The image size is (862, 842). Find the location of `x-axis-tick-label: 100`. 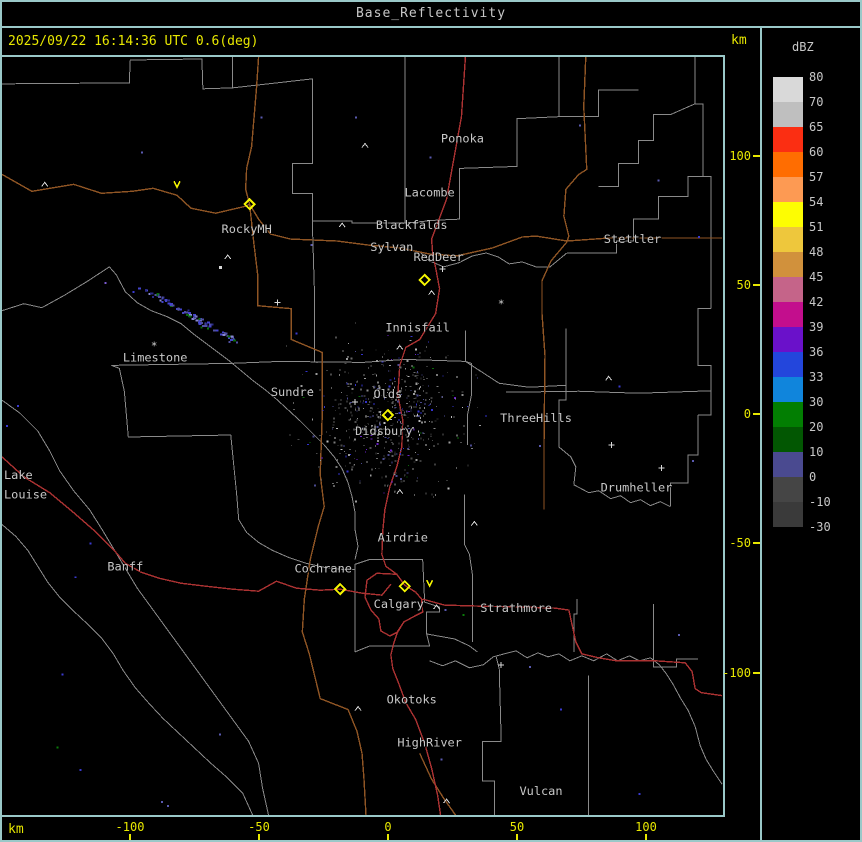

x-axis-tick-label: 100 is located at coordinates (646, 827).